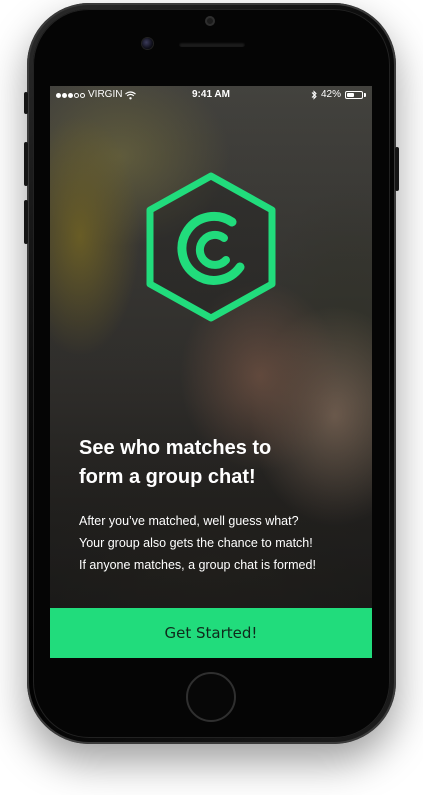 Image resolution: width=423 pixels, height=795 pixels. Describe the element at coordinates (214, 463) in the screenshot. I see `onboarding-headline: See who matches to form a group chat!` at that location.